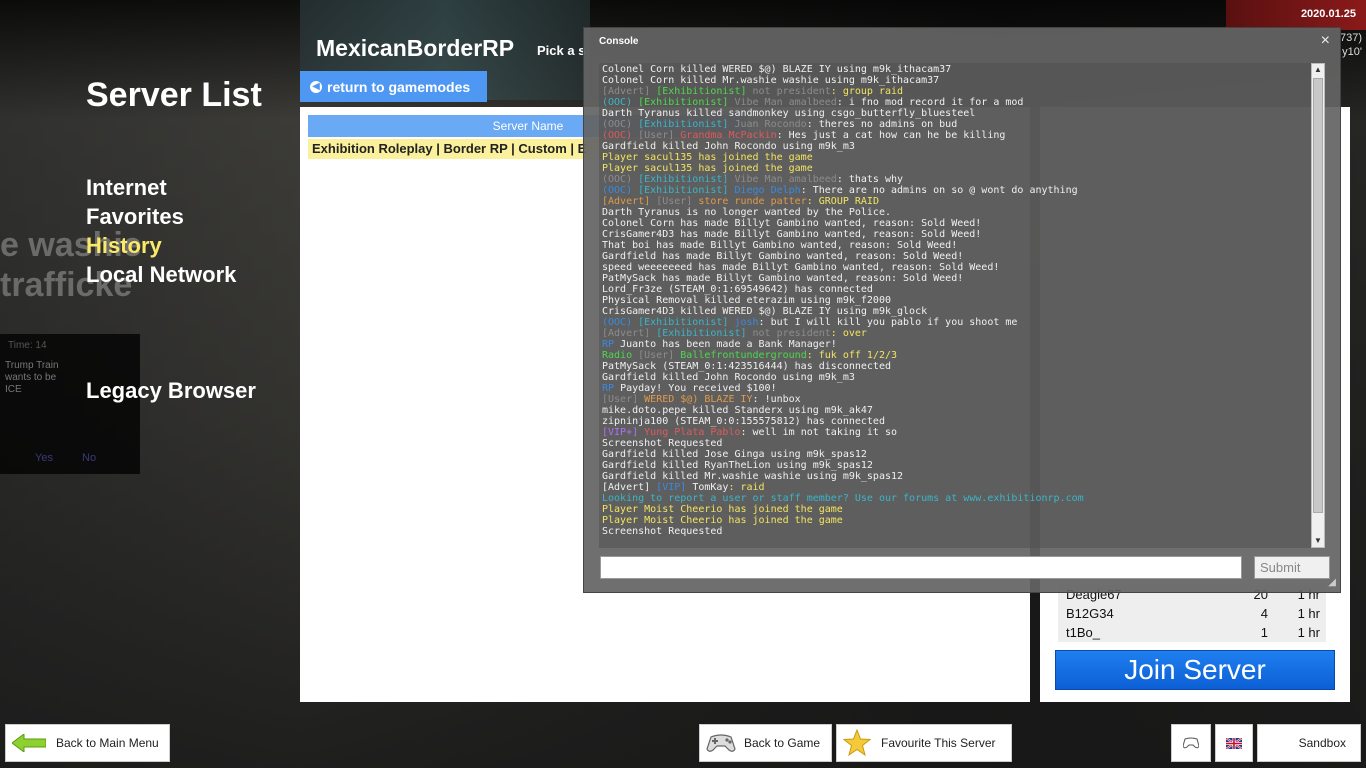  Describe the element at coordinates (126, 188) in the screenshot. I see `menu-item-internet: Internet` at that location.